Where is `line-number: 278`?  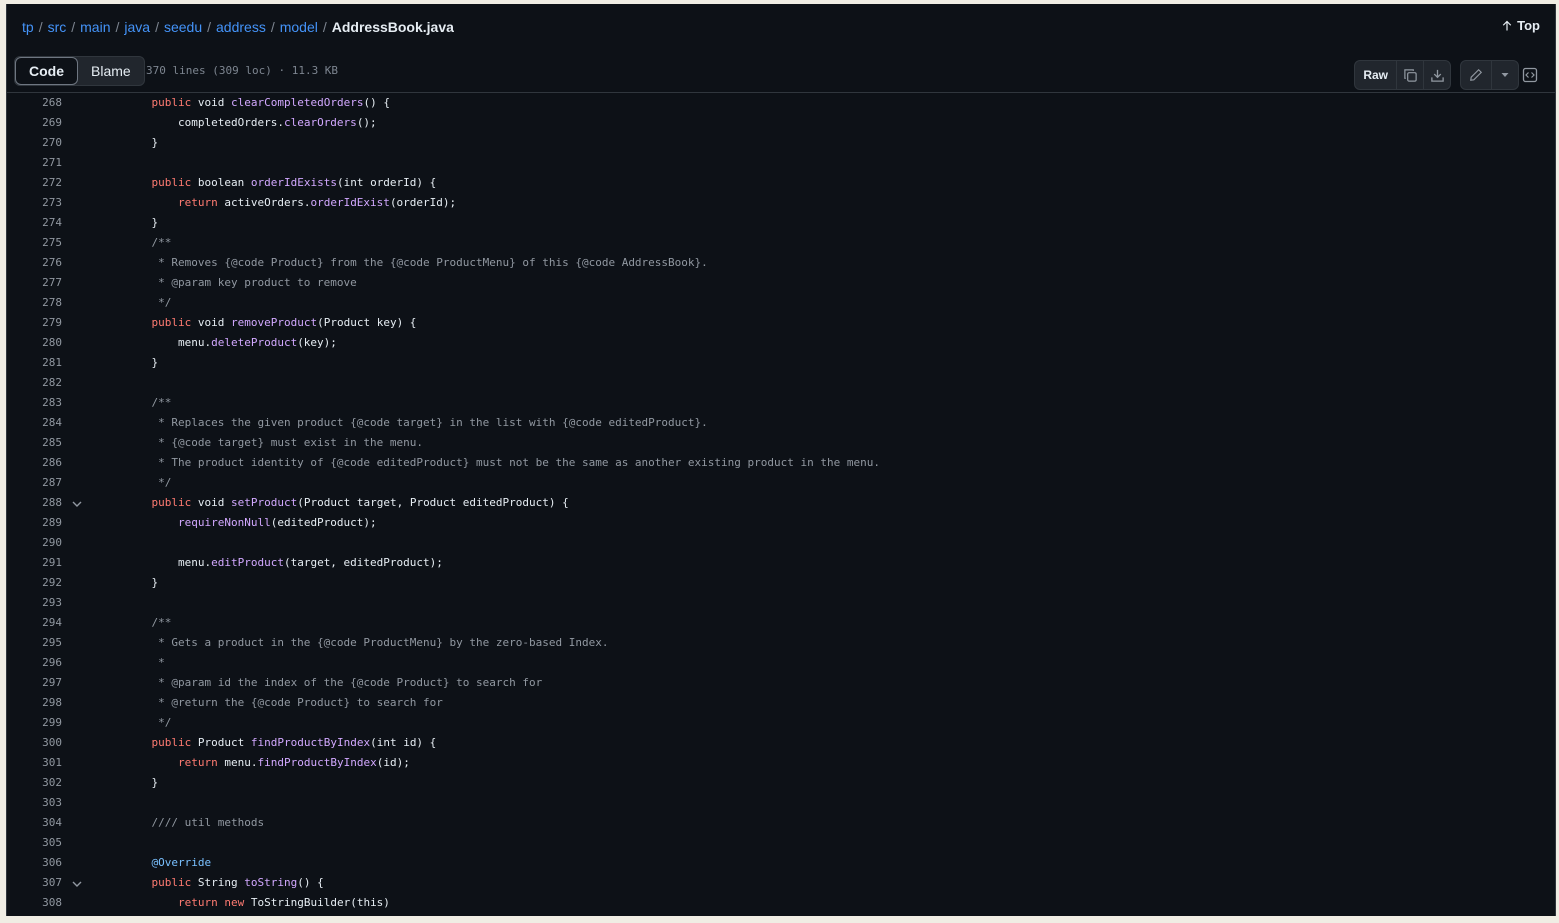
line-number: 278 is located at coordinates (34, 303).